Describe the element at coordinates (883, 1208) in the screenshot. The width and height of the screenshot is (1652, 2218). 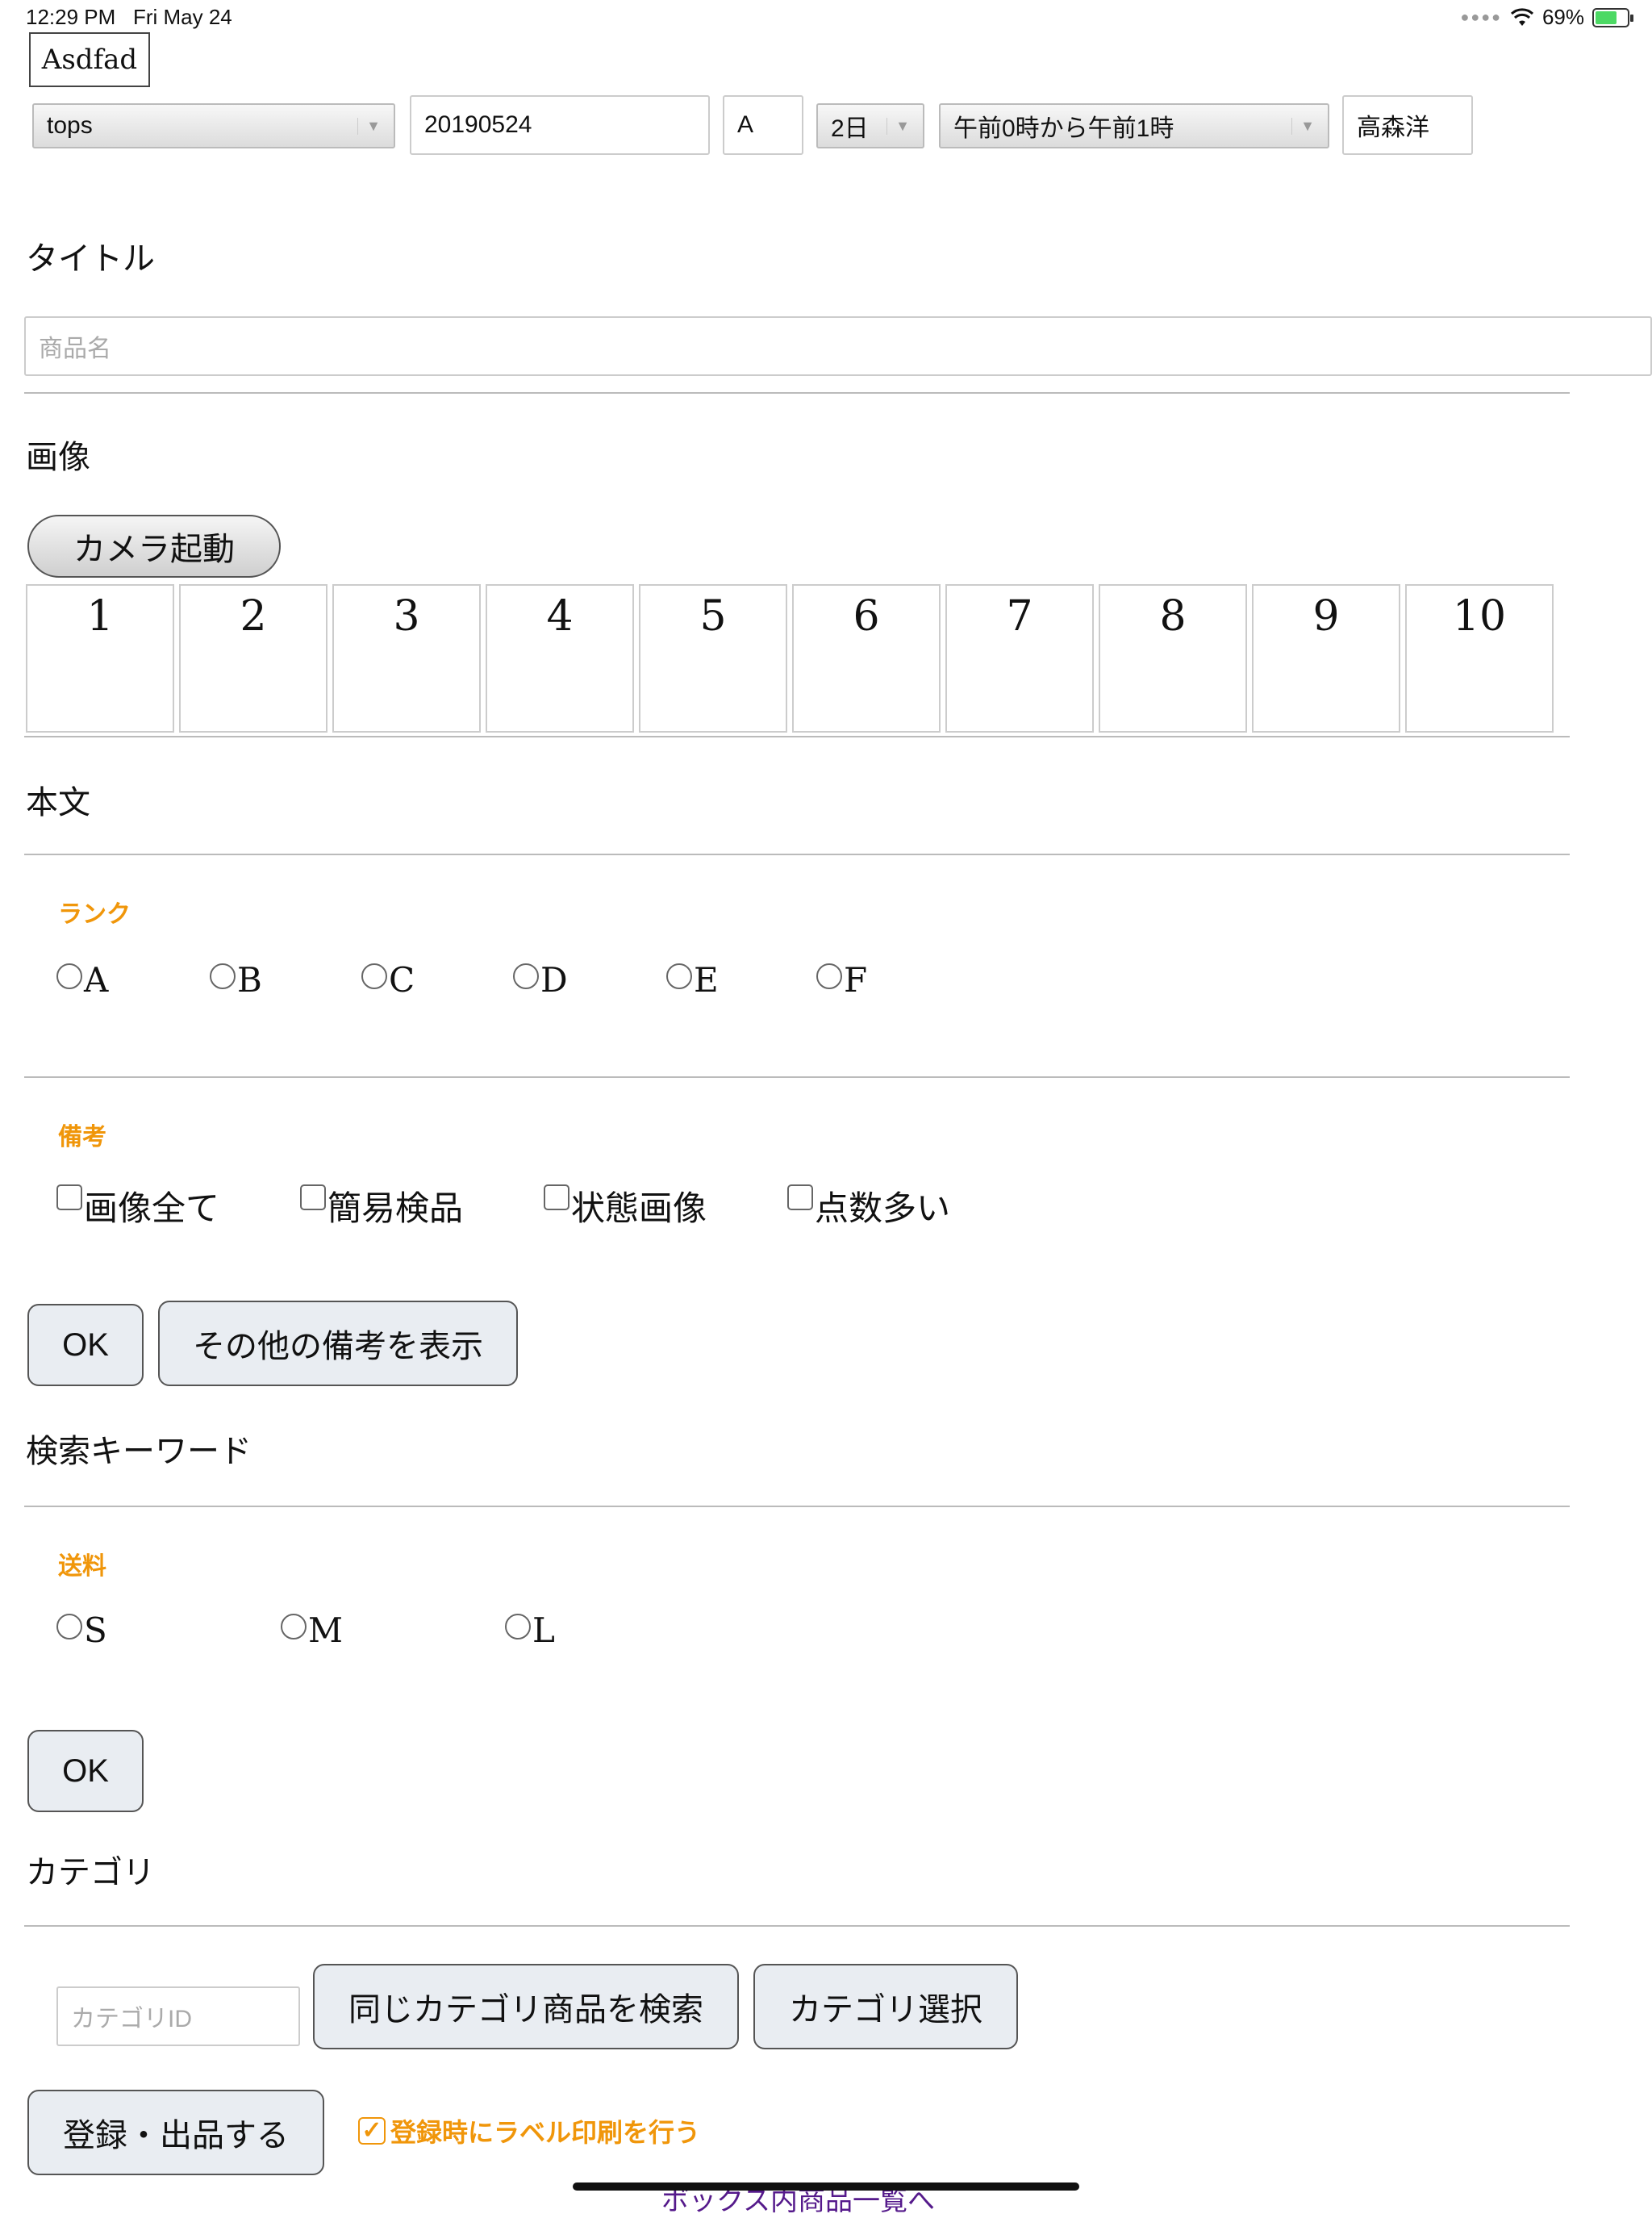
I see `notes-option-label: 点数多い` at that location.